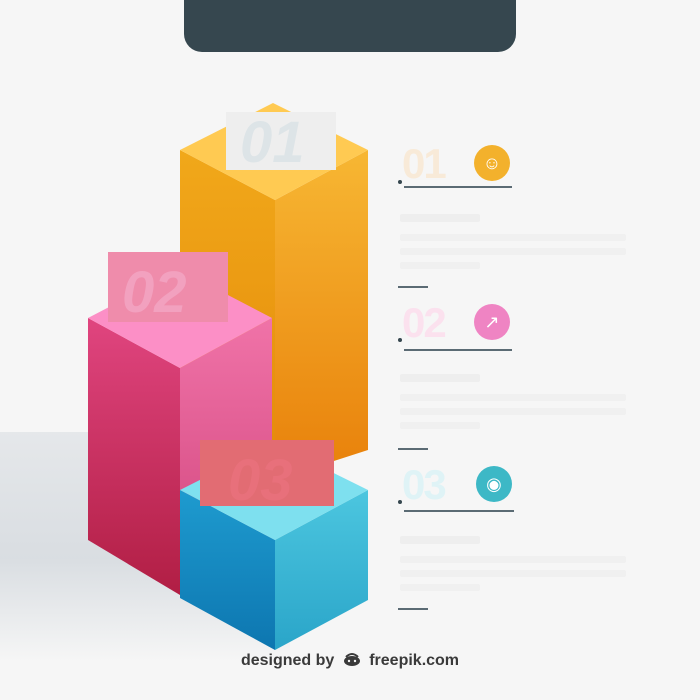  I want to click on blue-block: 03, so click(274, 545).